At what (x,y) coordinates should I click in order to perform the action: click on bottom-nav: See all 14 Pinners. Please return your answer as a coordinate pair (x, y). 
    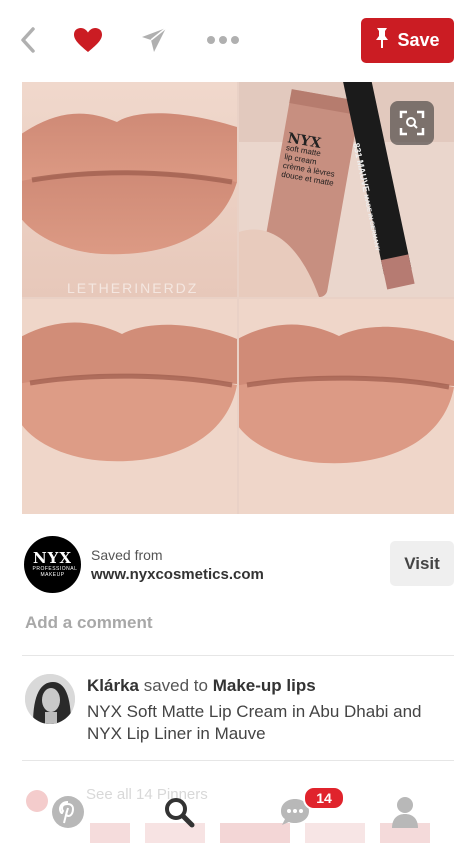
    Looking at the image, I should click on (237, 807).